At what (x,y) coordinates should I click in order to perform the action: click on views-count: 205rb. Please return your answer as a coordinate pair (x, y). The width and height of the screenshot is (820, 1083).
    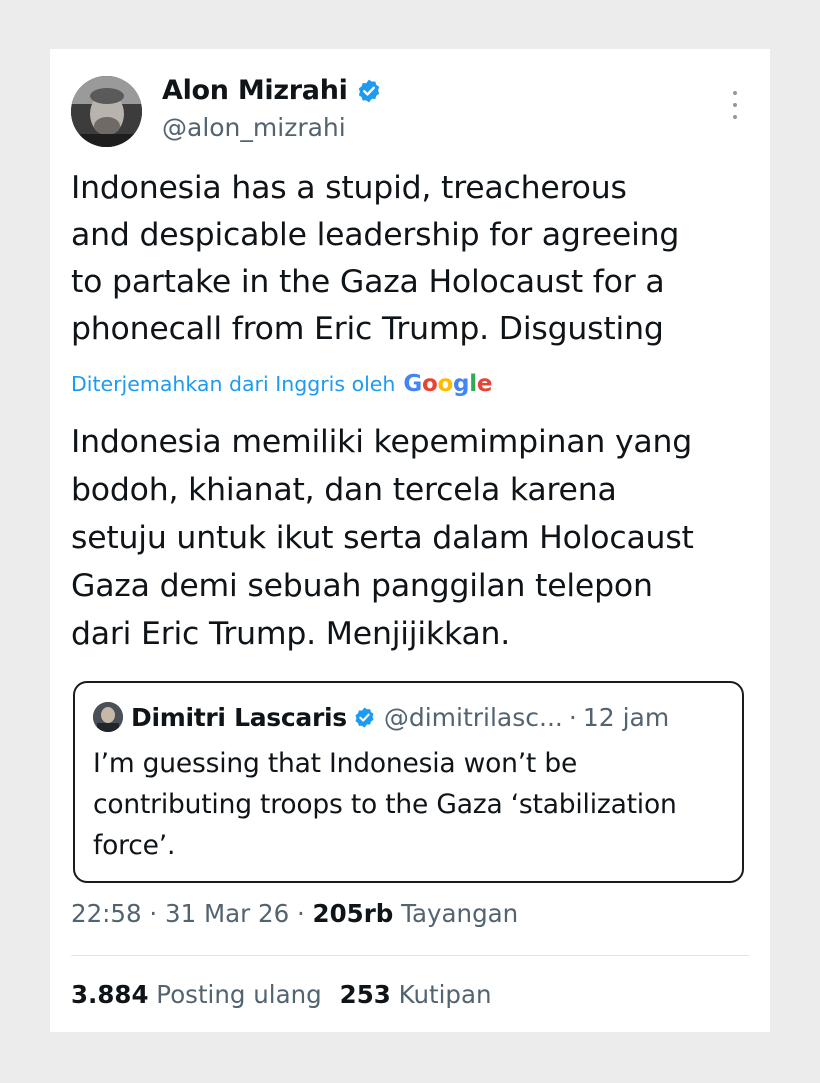
    Looking at the image, I should click on (353, 913).